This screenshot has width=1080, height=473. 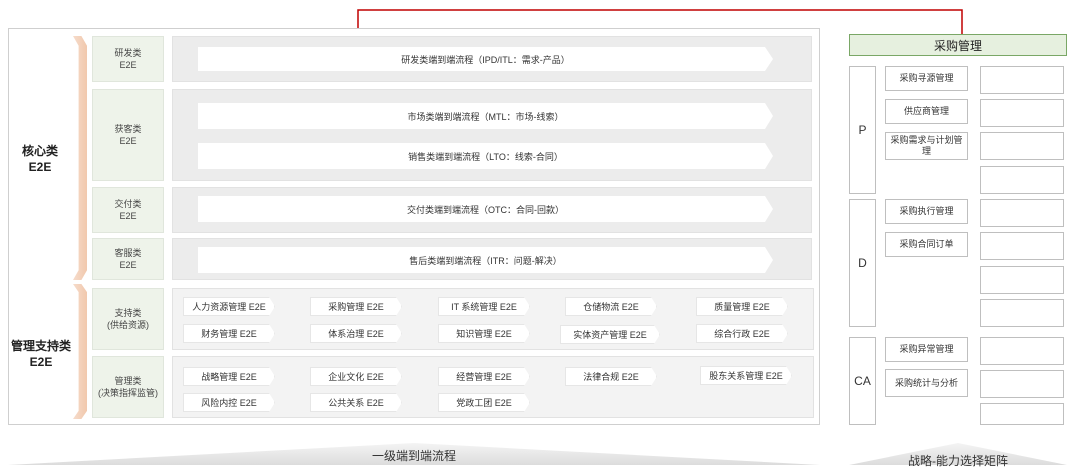 What do you see at coordinates (485, 209) in the screenshot?
I see `flow-otc: 交付类端到端流程（OTC：合同-回款）` at bounding box center [485, 209].